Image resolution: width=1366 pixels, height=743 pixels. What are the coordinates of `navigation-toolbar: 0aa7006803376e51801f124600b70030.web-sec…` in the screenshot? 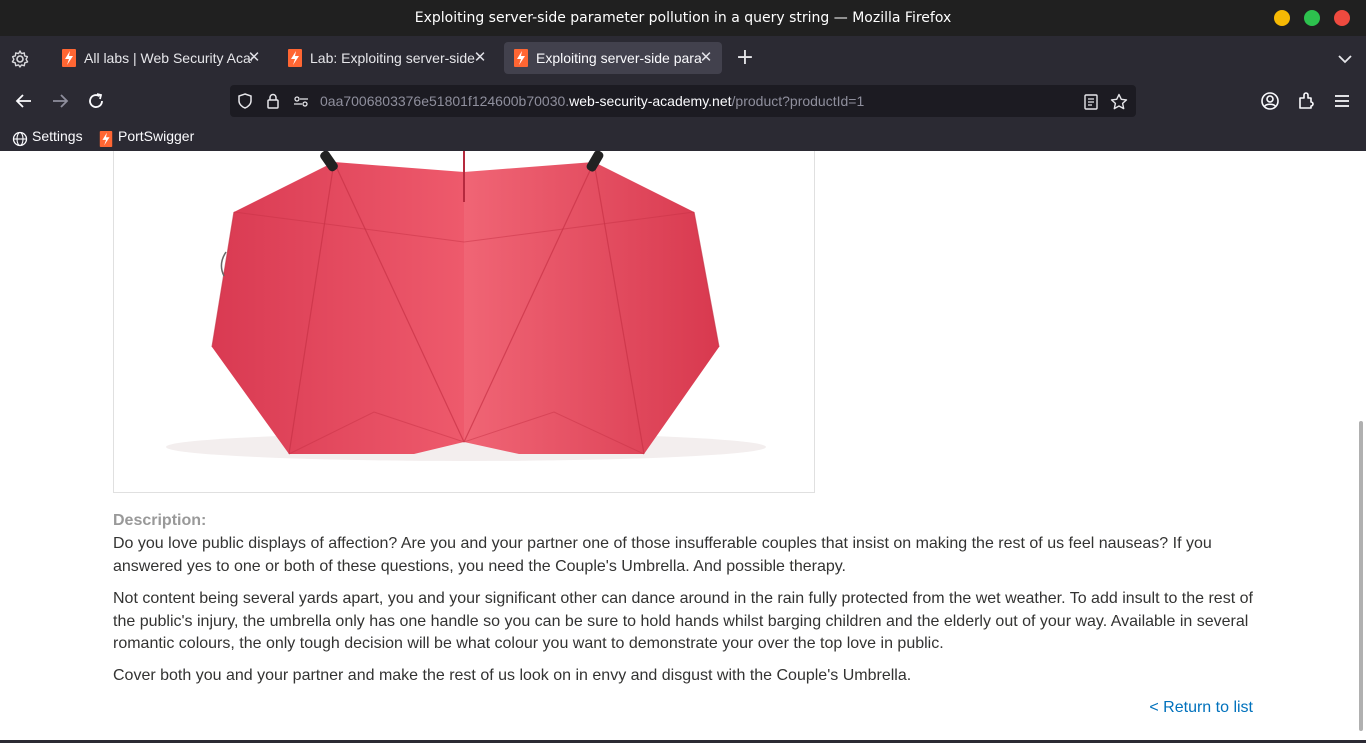 It's located at (683, 101).